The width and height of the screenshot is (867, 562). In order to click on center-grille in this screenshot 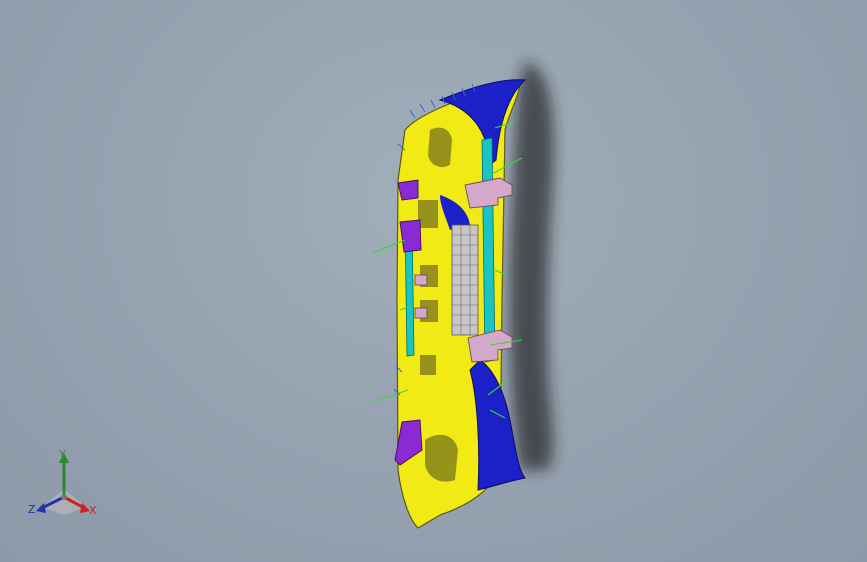, I will do `click(465, 280)`.